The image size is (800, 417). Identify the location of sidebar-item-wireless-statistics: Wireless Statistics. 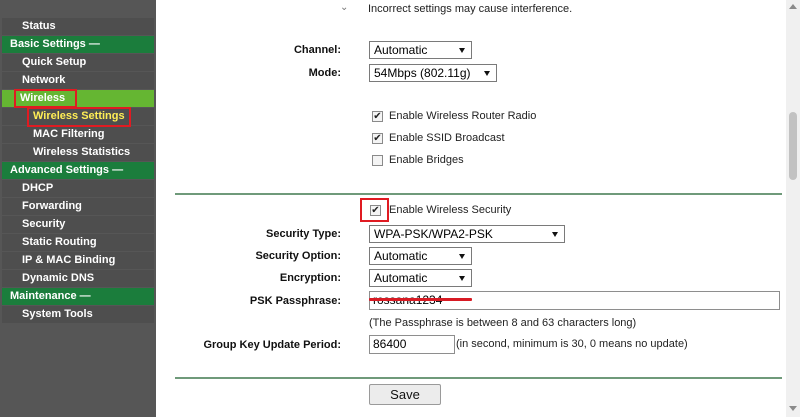
(78, 152).